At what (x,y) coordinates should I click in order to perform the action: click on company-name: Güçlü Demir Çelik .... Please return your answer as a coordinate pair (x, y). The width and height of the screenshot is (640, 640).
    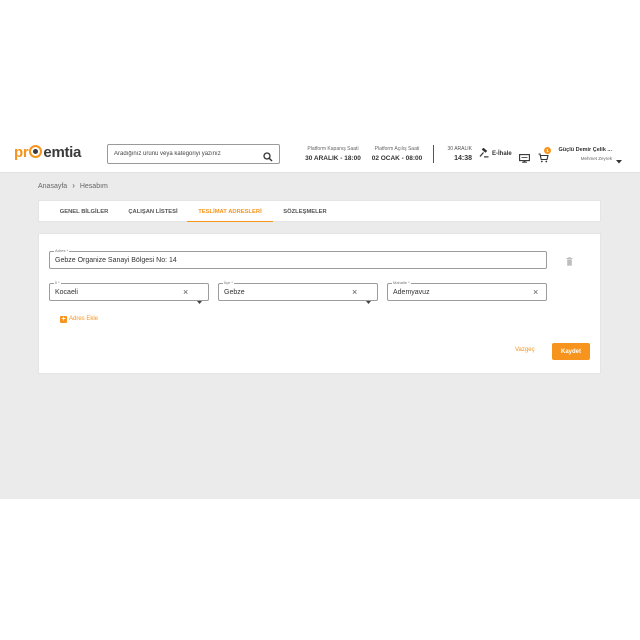
    Looking at the image, I should click on (585, 150).